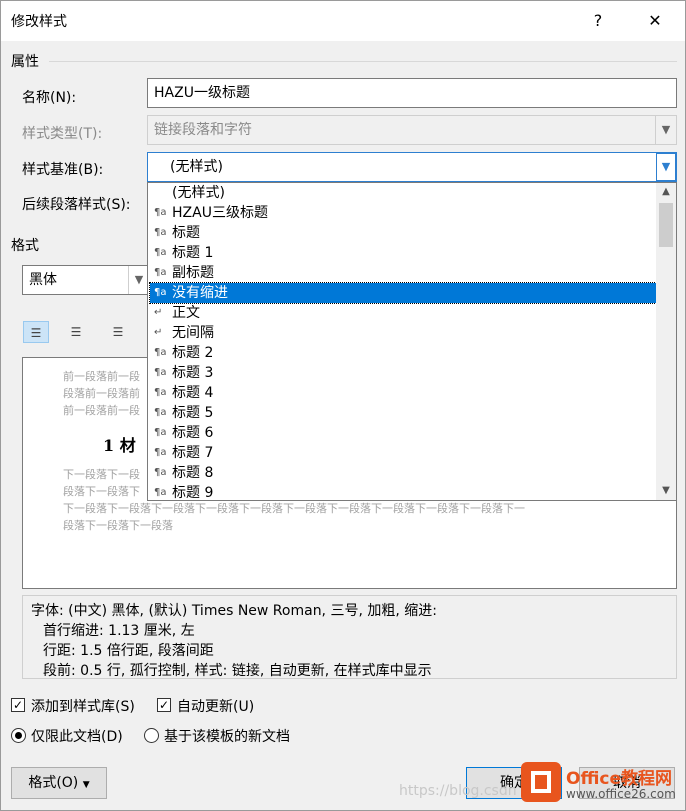 The width and height of the screenshot is (686, 811). Describe the element at coordinates (403, 233) in the screenshot. I see `dropdown-item: ¶a 标题` at that location.